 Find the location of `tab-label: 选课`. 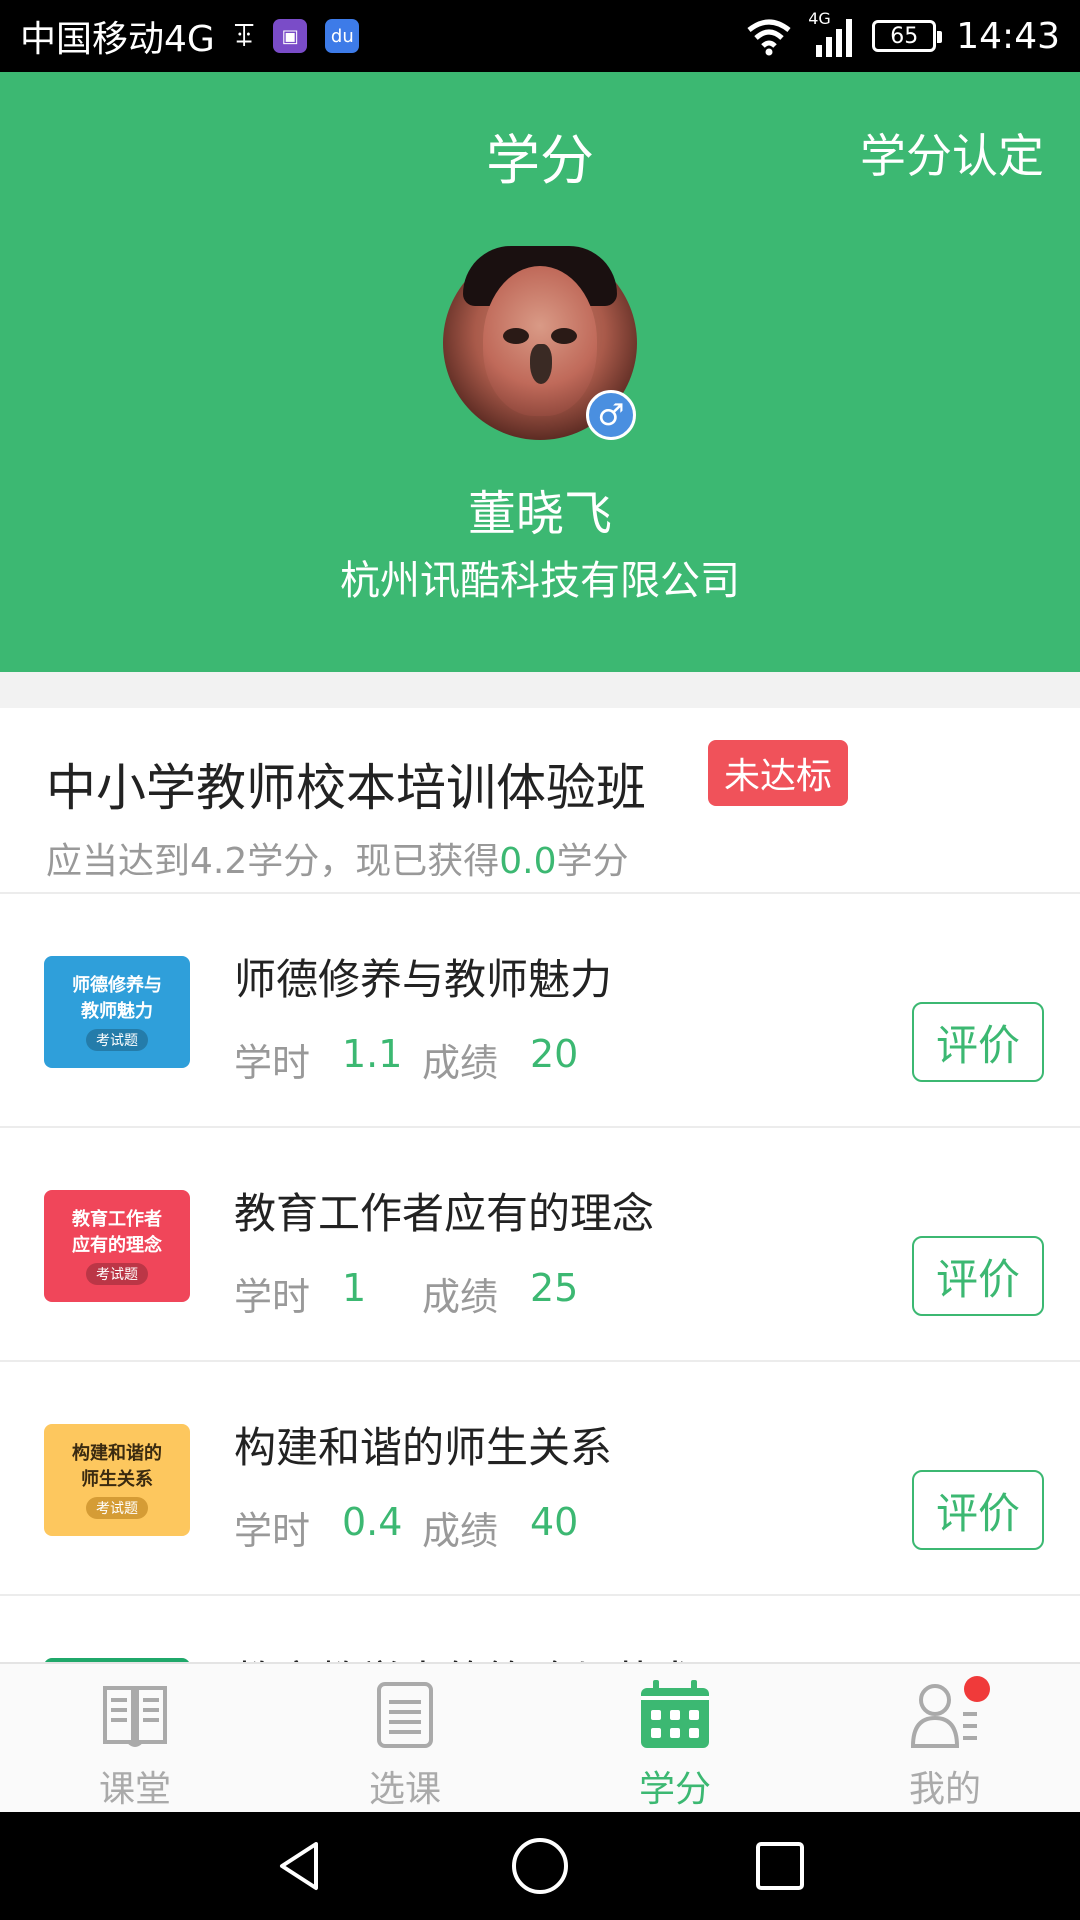

tab-label: 选课 is located at coordinates (404, 1789).